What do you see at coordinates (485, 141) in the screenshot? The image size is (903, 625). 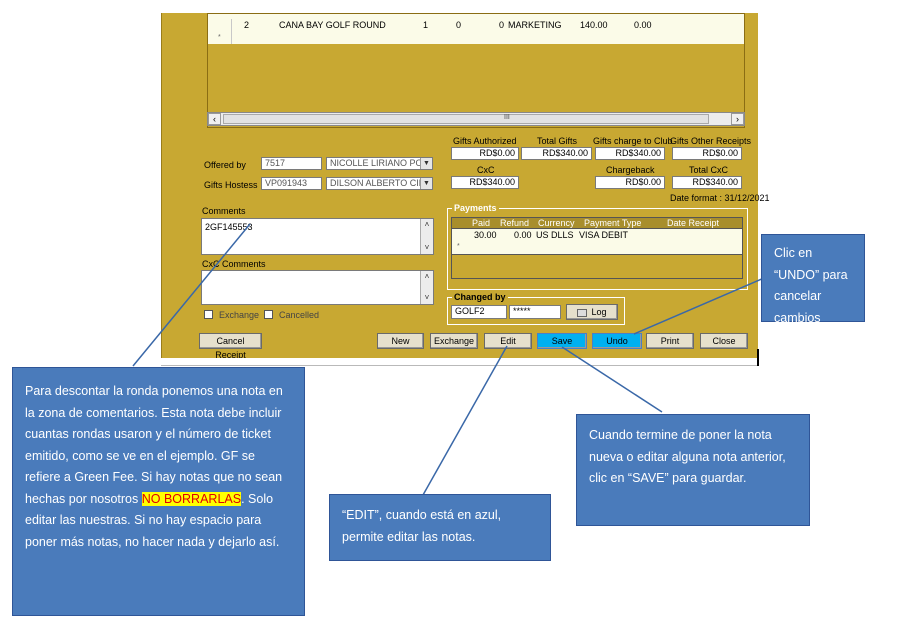 I see `gifts-authorized-label: Gifts Authorized` at bounding box center [485, 141].